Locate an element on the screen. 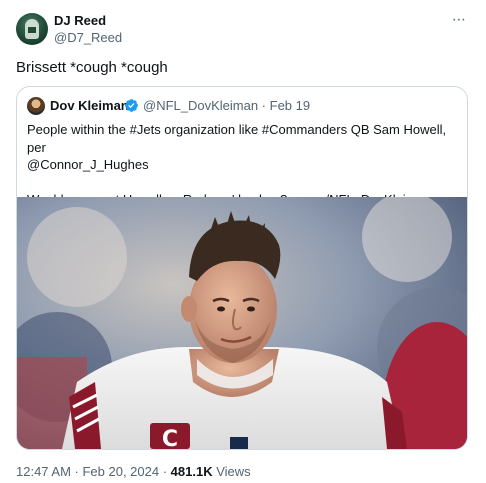  more-options-icon: ⋯ is located at coordinates (459, 19).